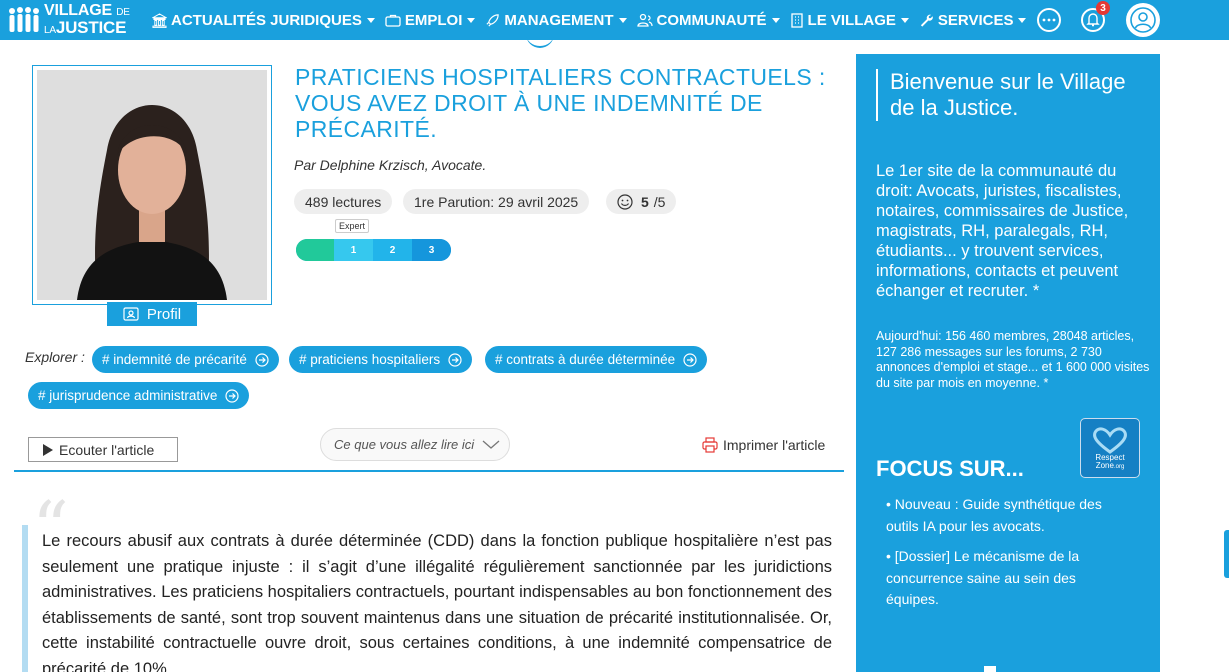 This screenshot has width=1229, height=672. What do you see at coordinates (393, 20) in the screenshot?
I see `briefcase-icon` at bounding box center [393, 20].